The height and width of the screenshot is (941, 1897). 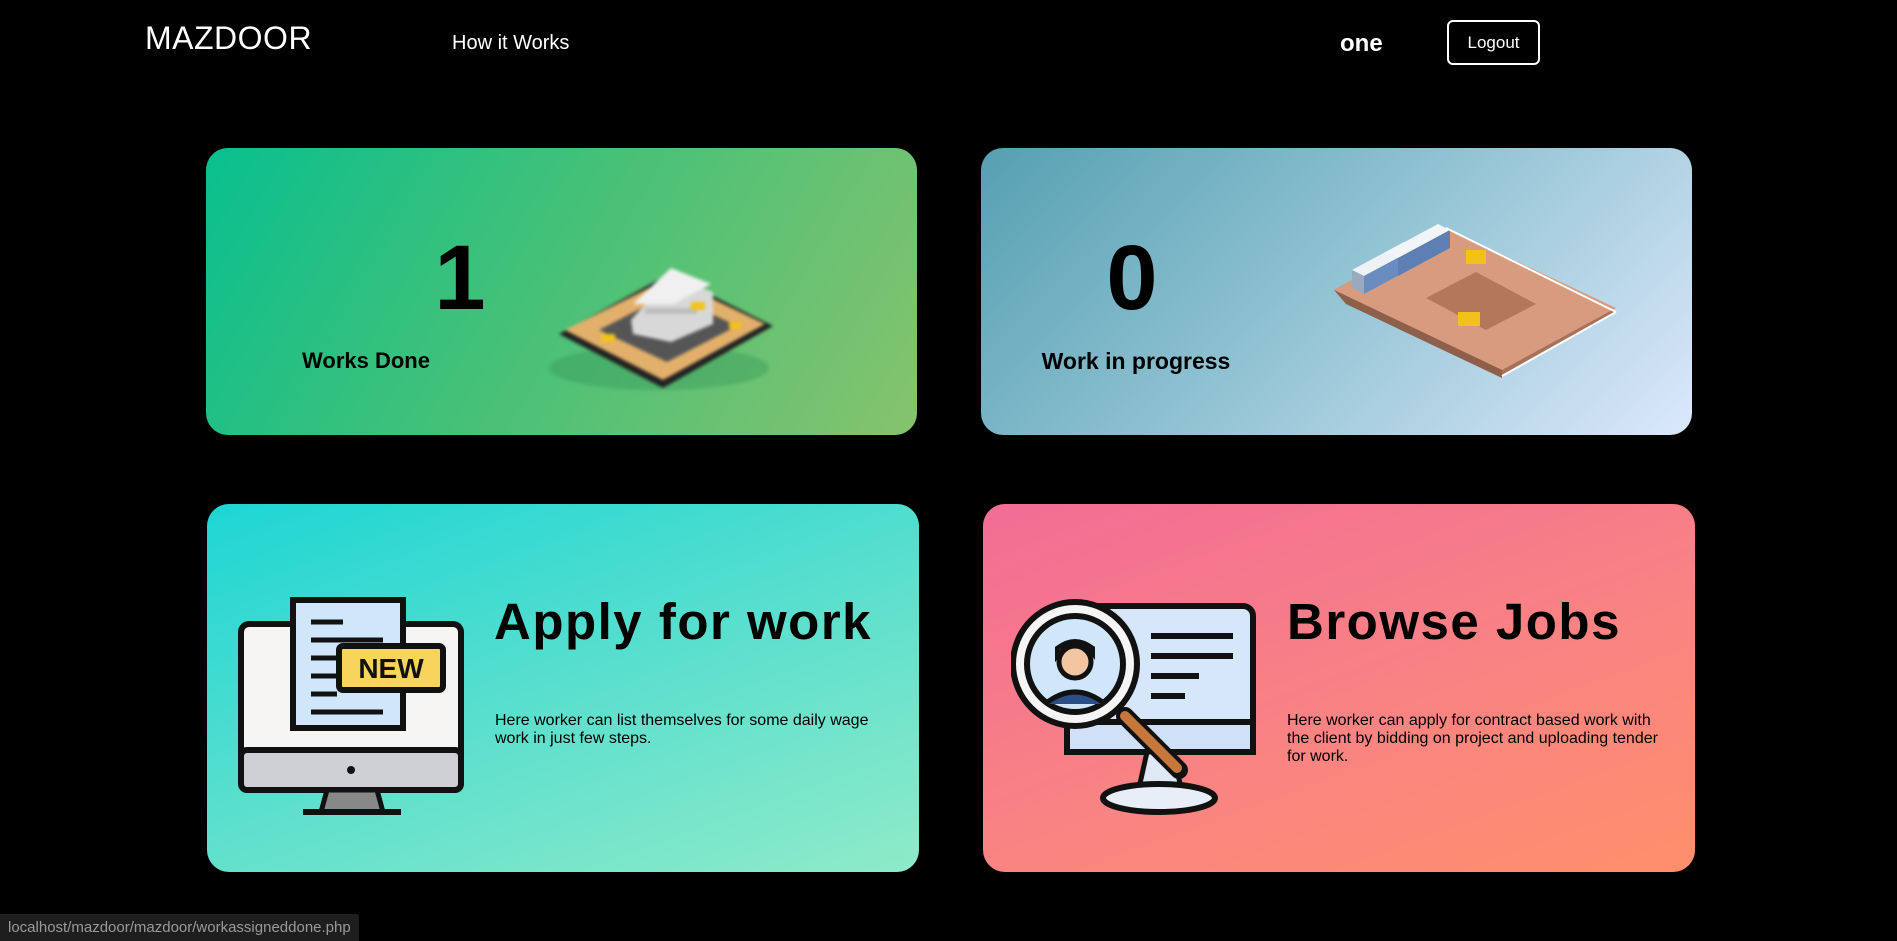 What do you see at coordinates (1361, 43) in the screenshot?
I see `username-label: one` at bounding box center [1361, 43].